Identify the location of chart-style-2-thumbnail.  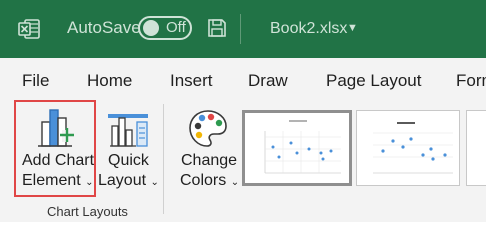
(413, 148).